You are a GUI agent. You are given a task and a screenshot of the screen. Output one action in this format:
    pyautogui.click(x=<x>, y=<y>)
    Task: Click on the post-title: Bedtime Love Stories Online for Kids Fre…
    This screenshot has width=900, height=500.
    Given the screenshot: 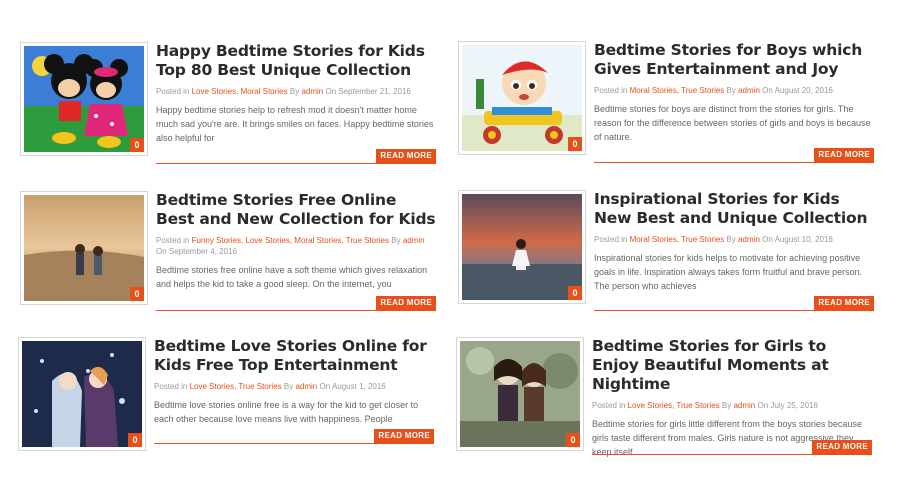 What is the action you would take?
    pyautogui.click(x=294, y=356)
    